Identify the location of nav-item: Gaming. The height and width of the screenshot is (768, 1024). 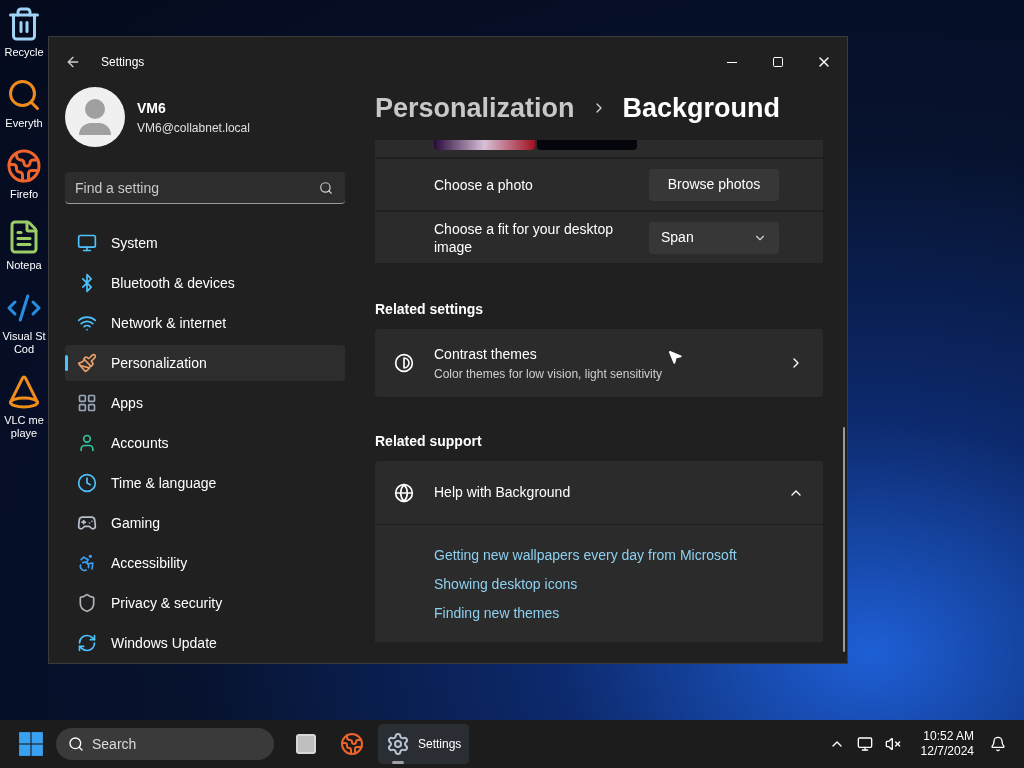
(205, 523).